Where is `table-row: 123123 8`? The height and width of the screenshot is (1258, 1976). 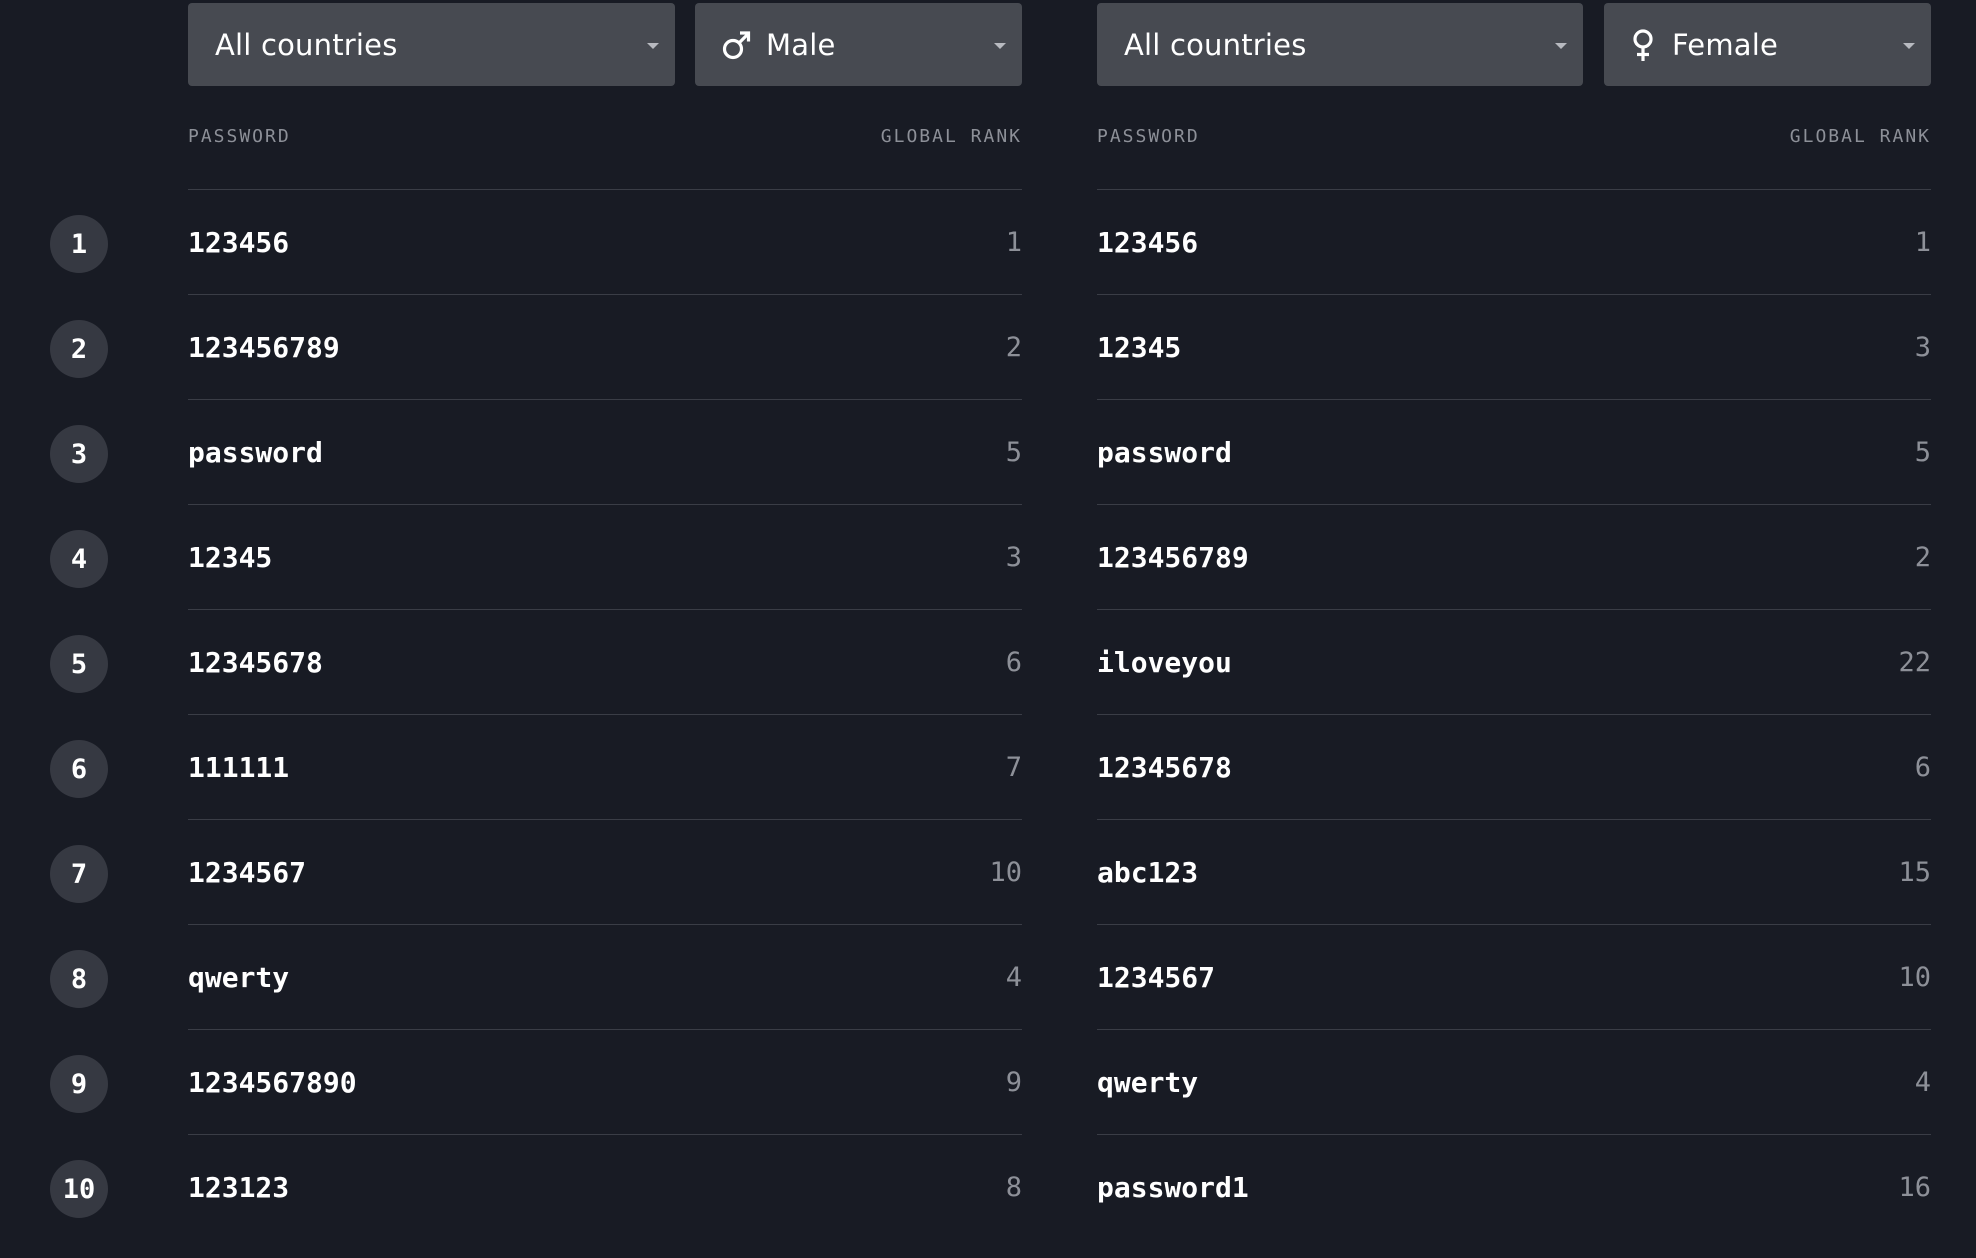
table-row: 123123 8 is located at coordinates (605, 1186).